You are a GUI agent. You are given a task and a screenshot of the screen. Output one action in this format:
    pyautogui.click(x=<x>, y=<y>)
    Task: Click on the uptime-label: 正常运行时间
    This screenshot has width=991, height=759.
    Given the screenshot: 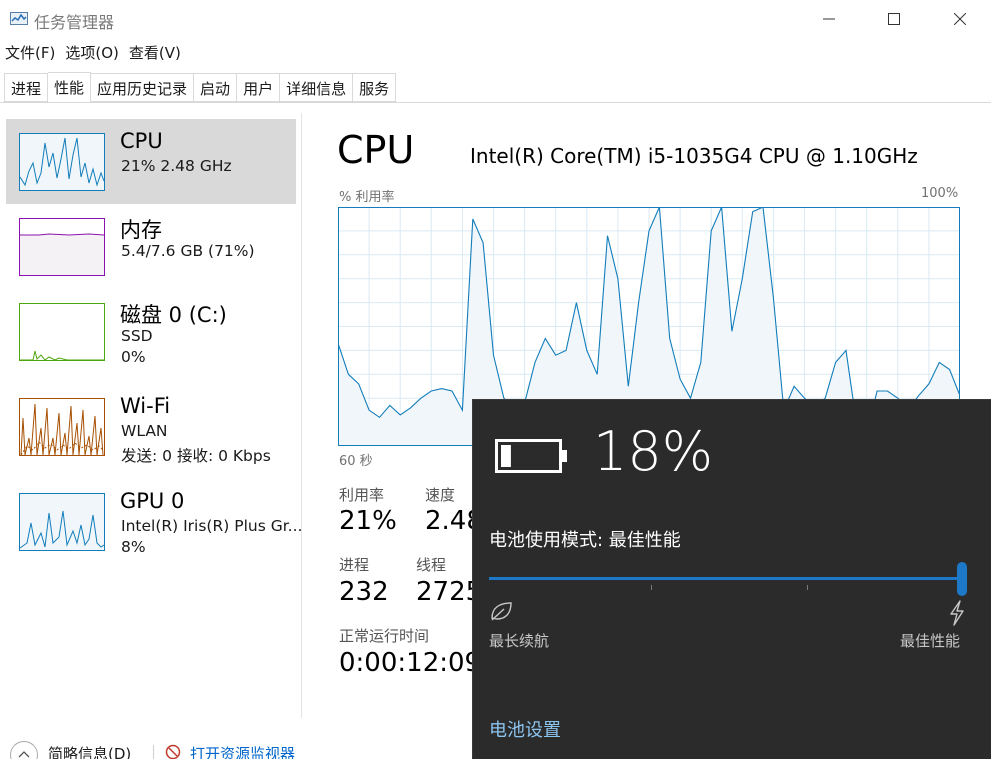 What is the action you would take?
    pyautogui.click(x=384, y=636)
    